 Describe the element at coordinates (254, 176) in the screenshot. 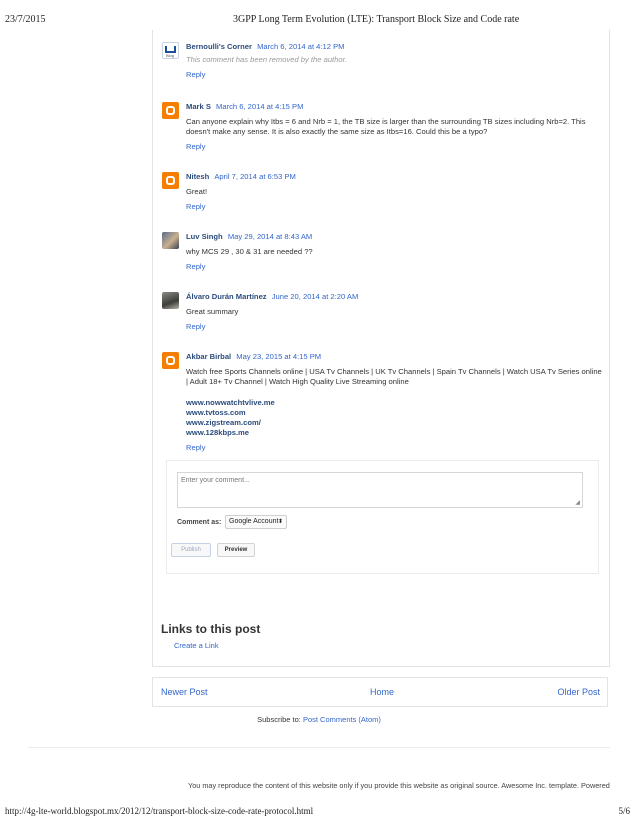

I see `comment-date: April 7, 2014 at 6:53 PM` at that location.